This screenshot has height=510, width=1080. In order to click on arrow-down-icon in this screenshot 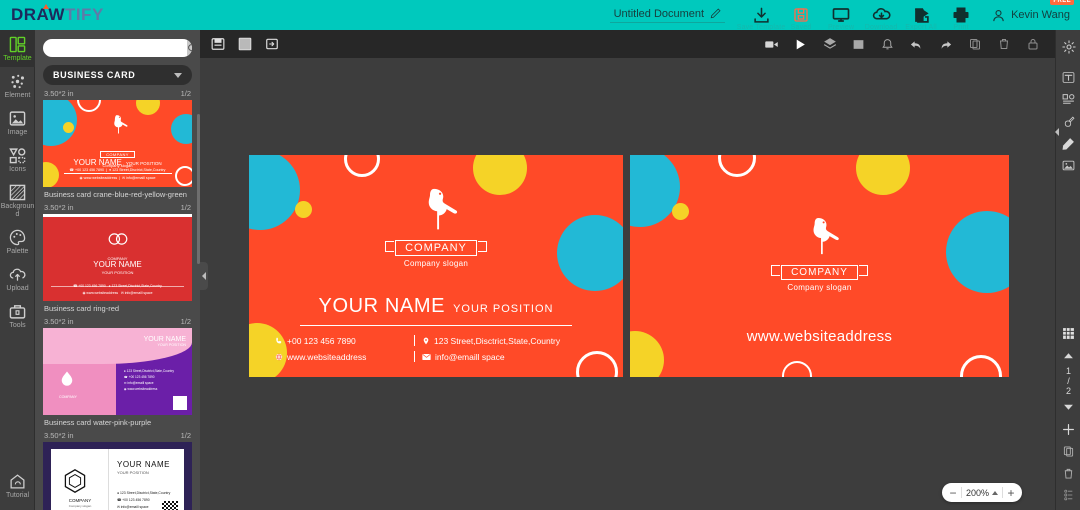, I will do `click(1068, 407)`.